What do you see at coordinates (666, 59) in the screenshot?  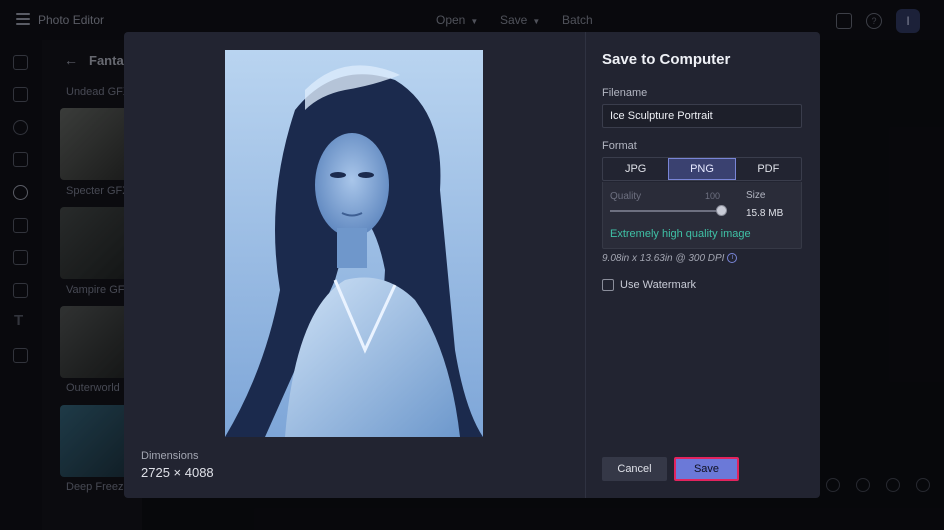 I see `dialog-title: Save to Computer` at bounding box center [666, 59].